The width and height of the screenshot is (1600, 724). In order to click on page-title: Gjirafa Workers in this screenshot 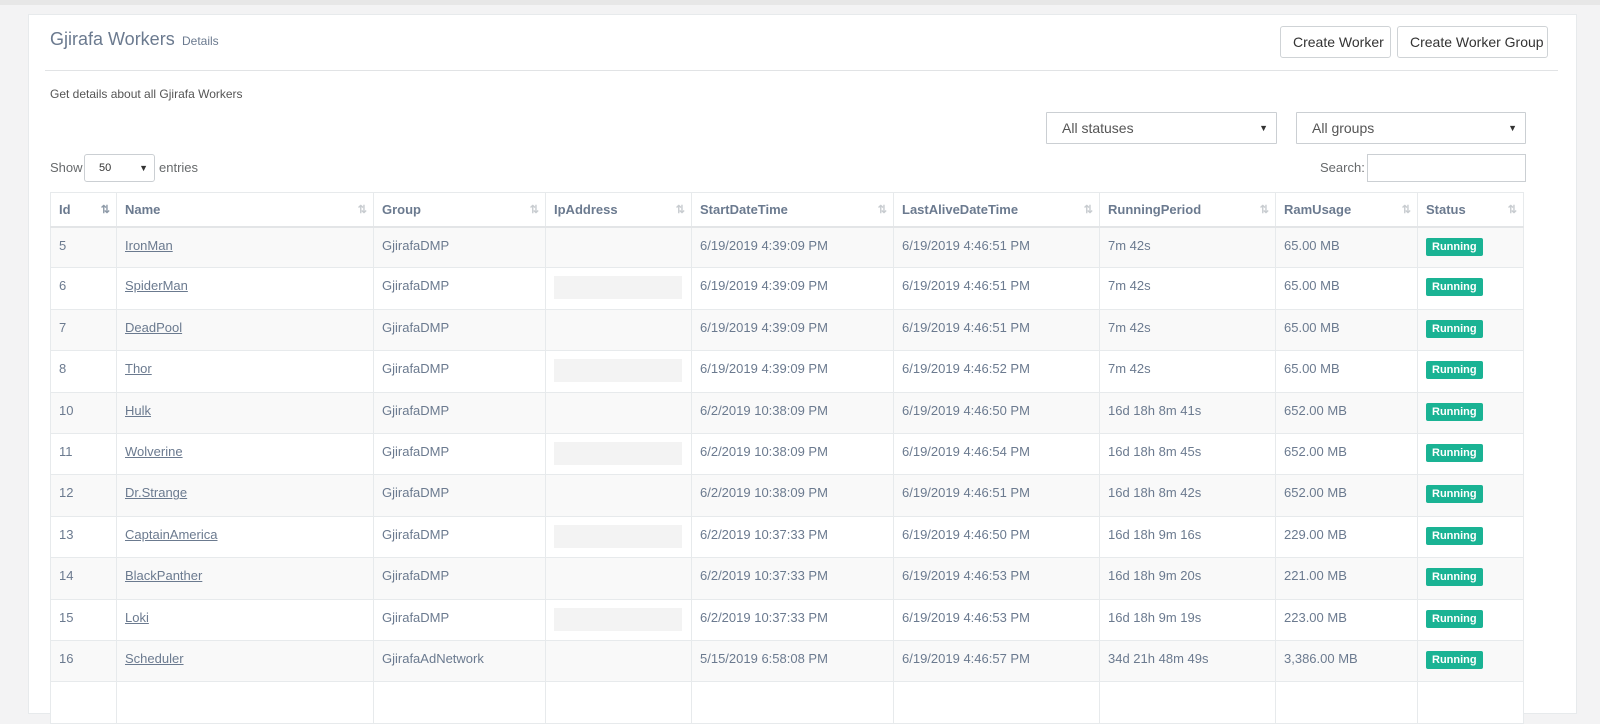, I will do `click(112, 39)`.